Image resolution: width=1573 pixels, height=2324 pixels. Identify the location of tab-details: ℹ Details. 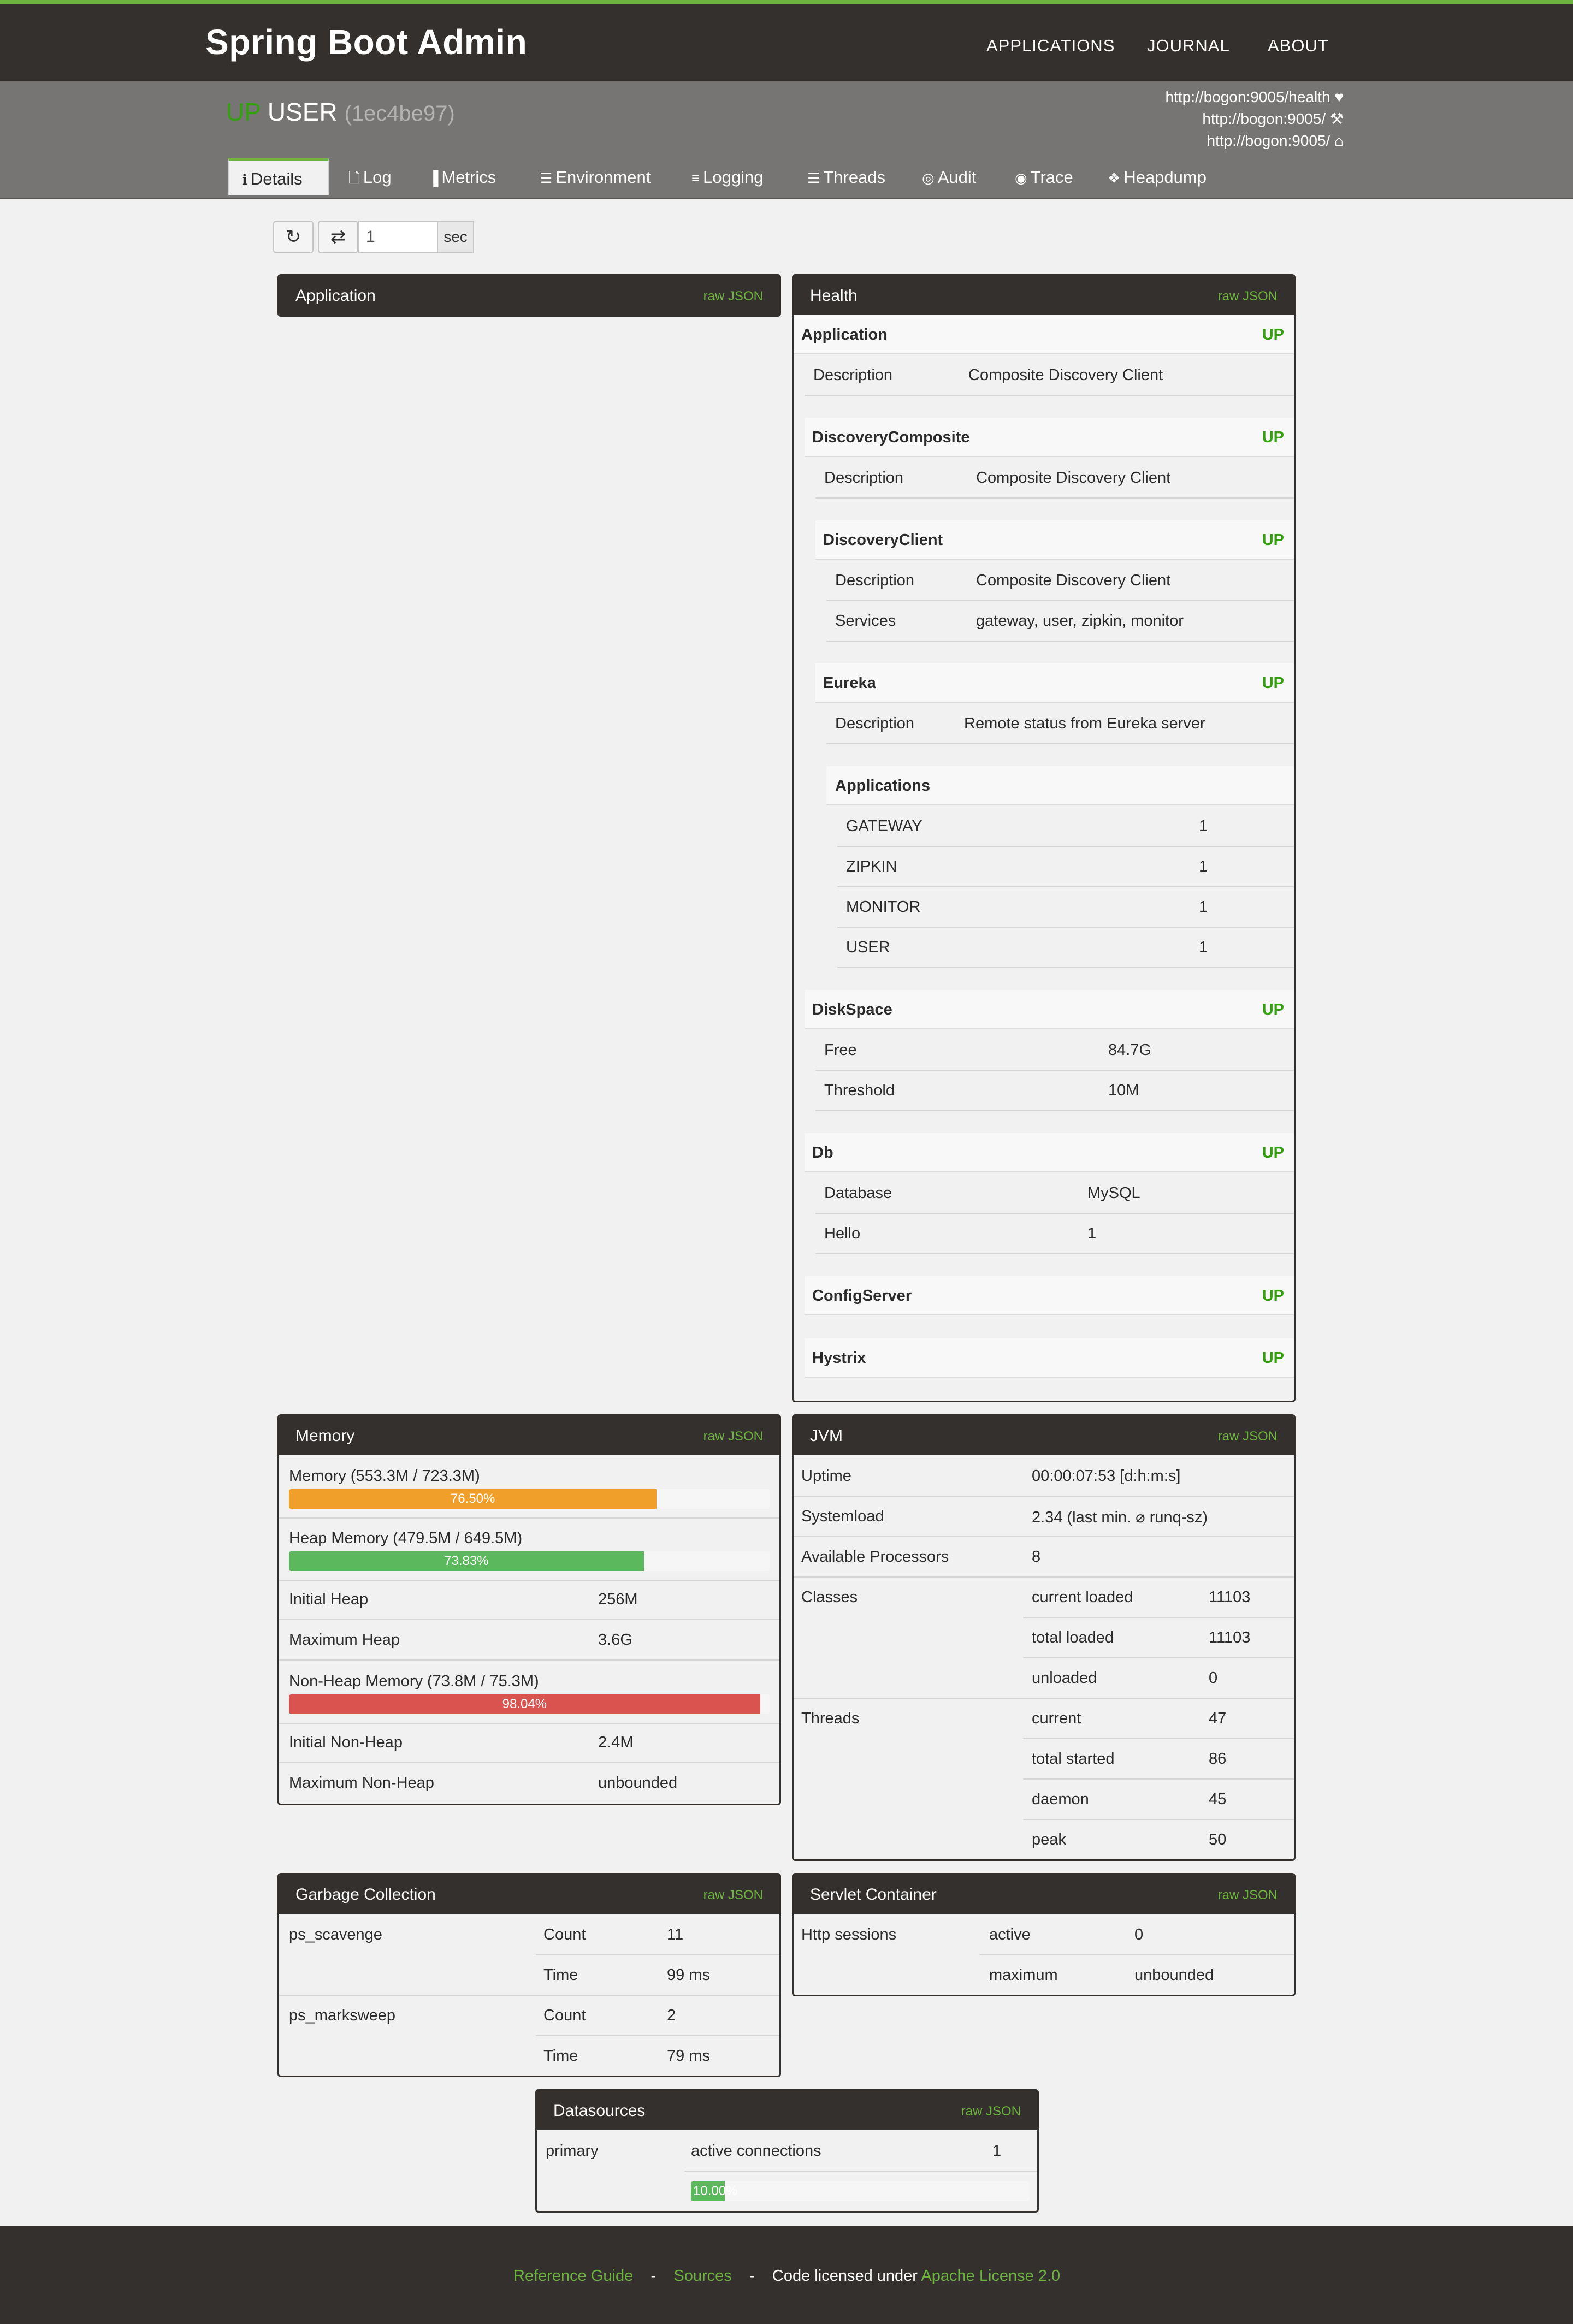
(278, 176).